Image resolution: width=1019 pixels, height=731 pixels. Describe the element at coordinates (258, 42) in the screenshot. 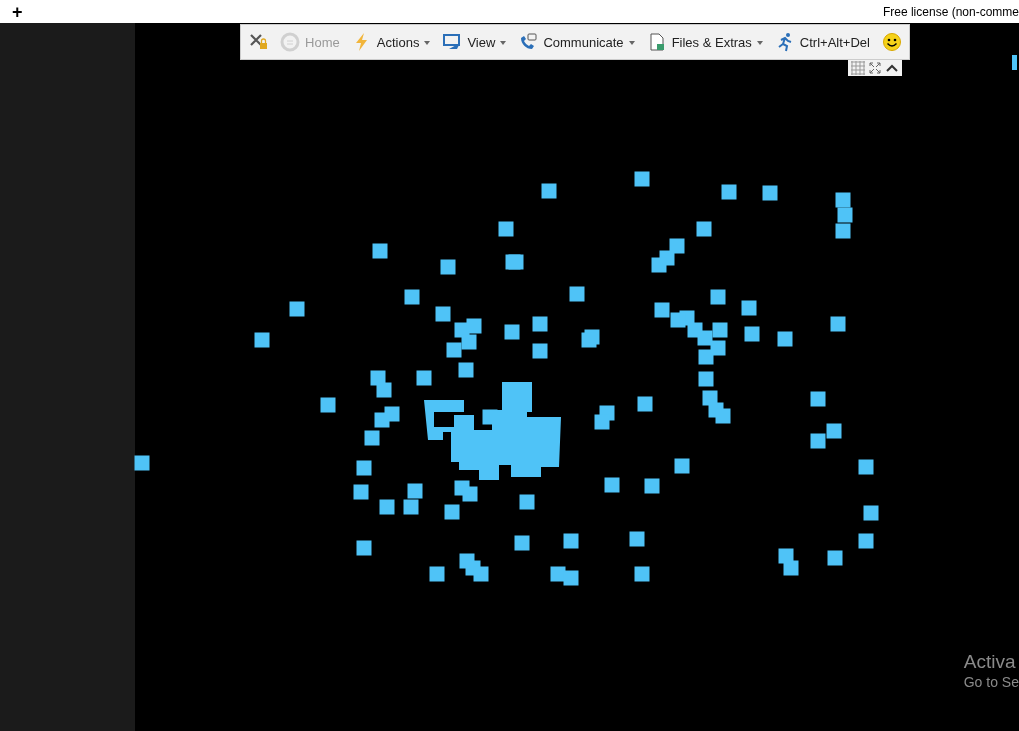

I see `cross-lock-icon` at that location.